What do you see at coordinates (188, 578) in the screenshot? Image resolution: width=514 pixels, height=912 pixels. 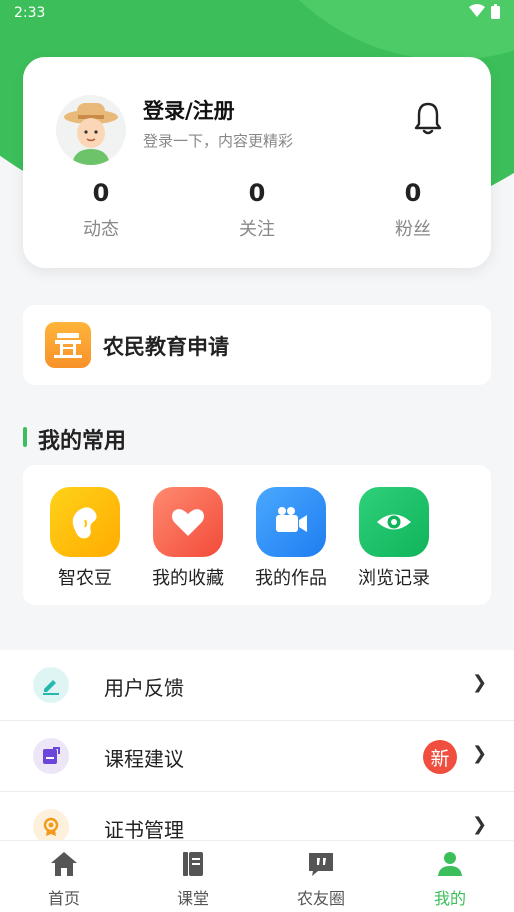 I see `favorite-label: 我的收藏` at bounding box center [188, 578].